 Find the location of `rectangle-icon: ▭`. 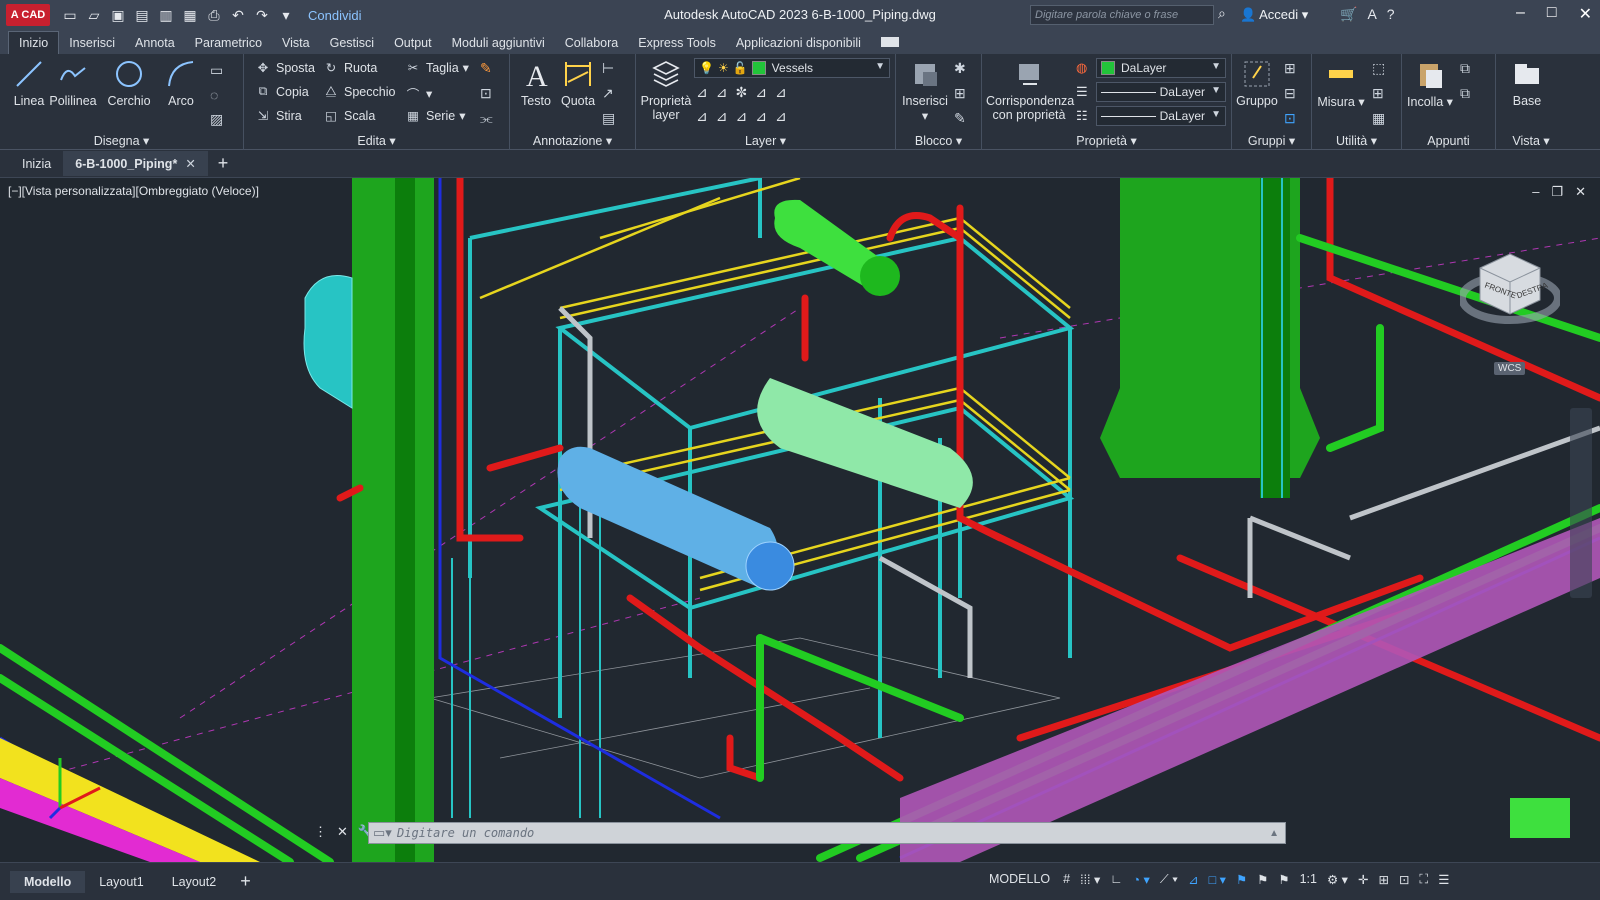

rectangle-icon: ▭ is located at coordinates (216, 70).